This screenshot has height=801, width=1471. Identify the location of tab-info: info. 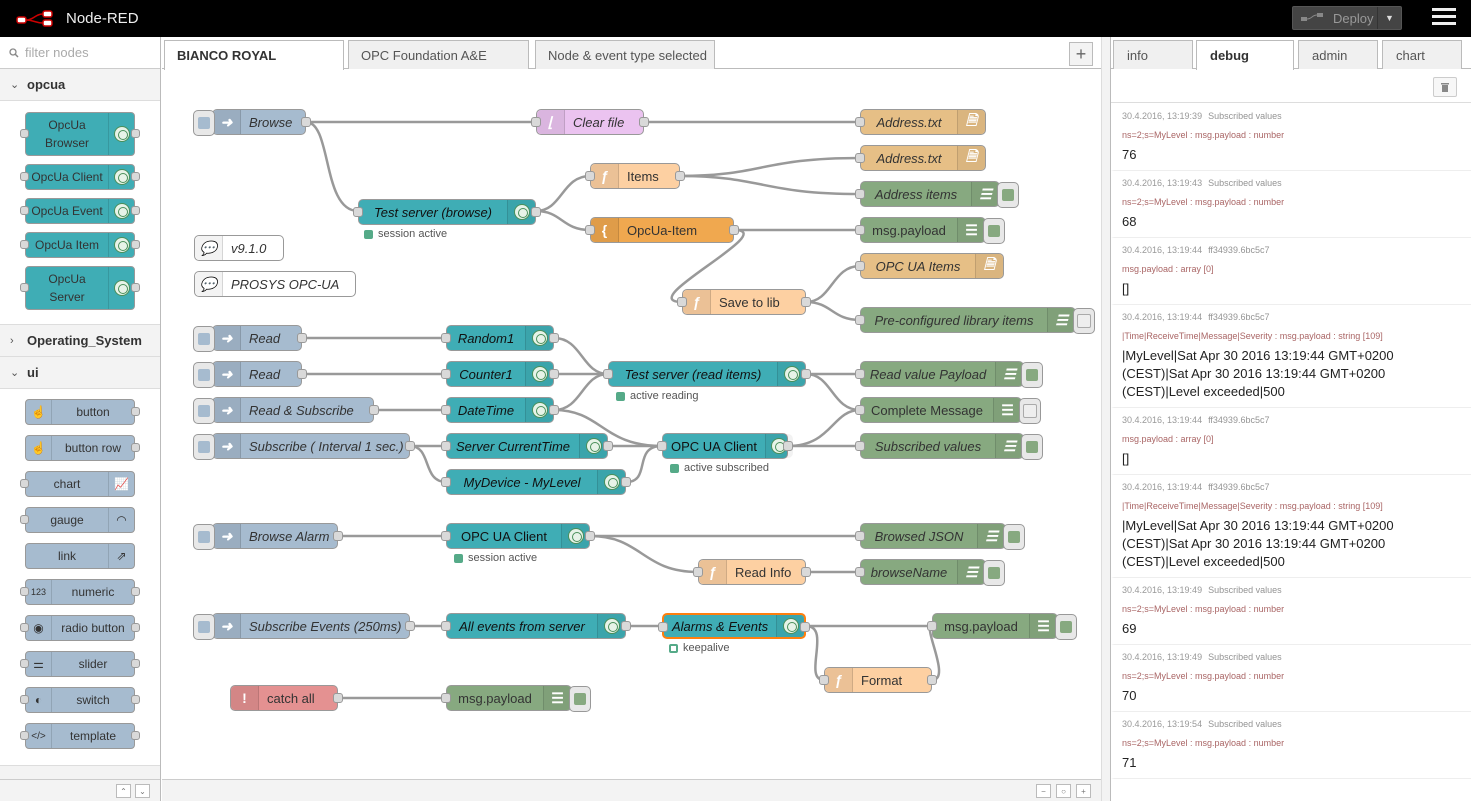
(1153, 54).